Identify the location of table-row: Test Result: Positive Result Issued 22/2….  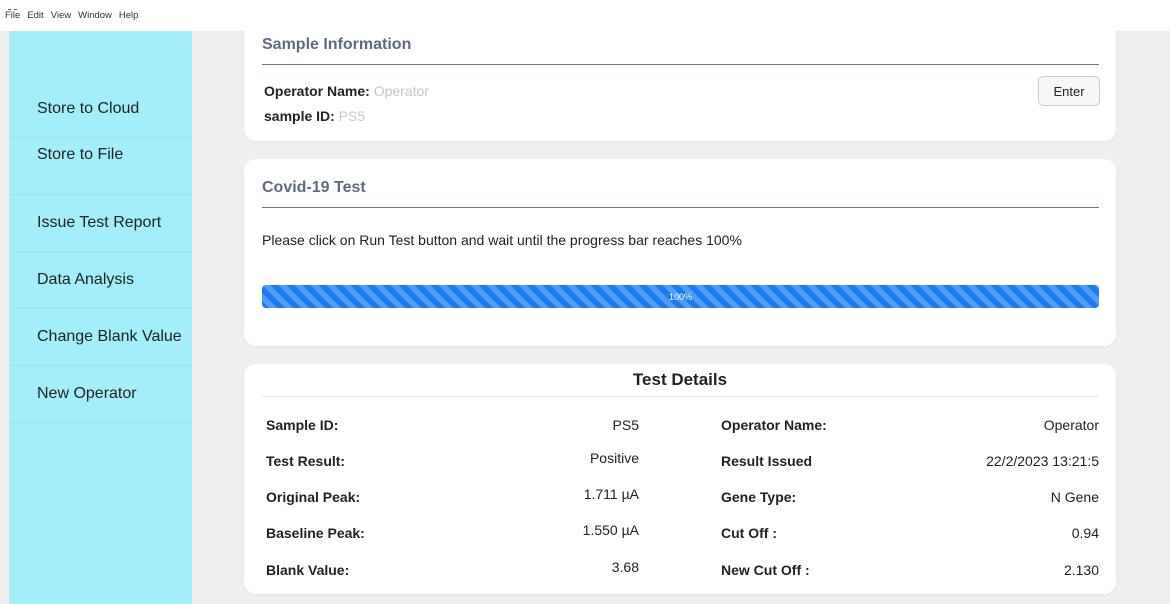
(680, 461).